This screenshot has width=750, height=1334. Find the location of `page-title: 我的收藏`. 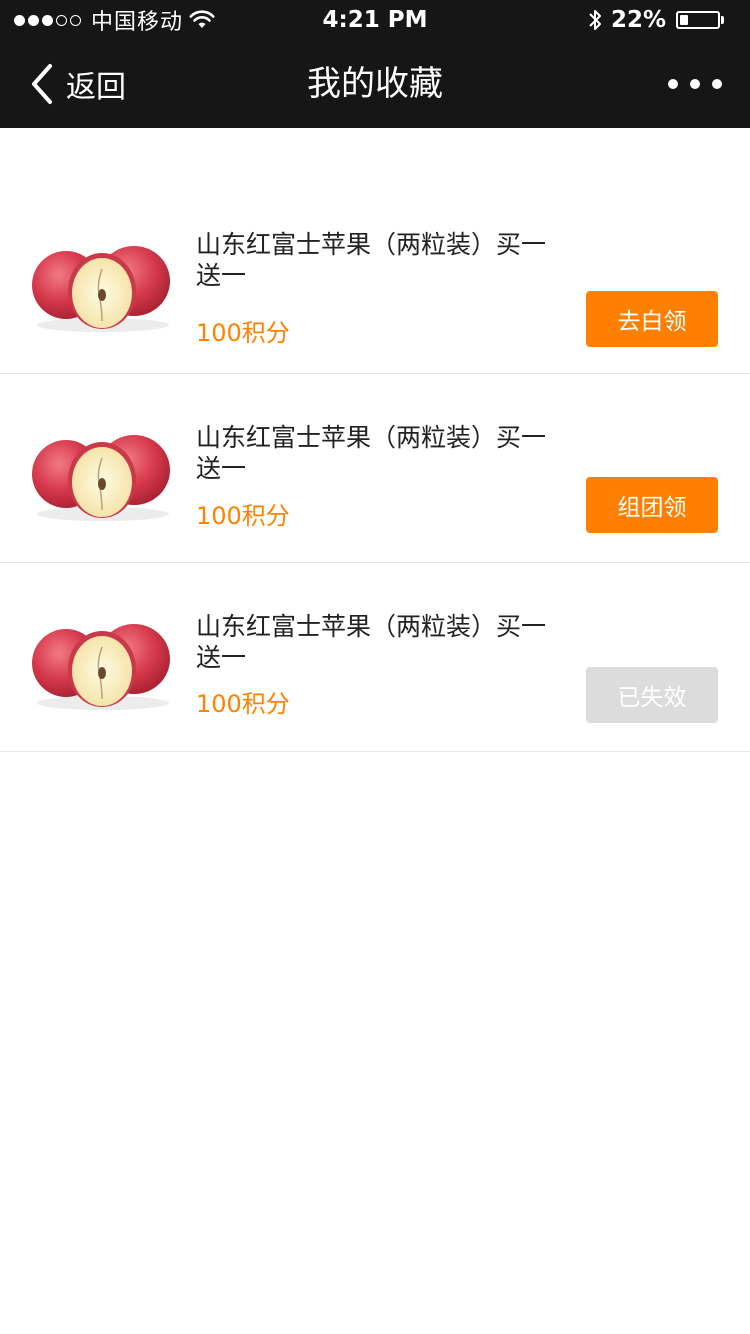

page-title: 我的收藏 is located at coordinates (375, 84).